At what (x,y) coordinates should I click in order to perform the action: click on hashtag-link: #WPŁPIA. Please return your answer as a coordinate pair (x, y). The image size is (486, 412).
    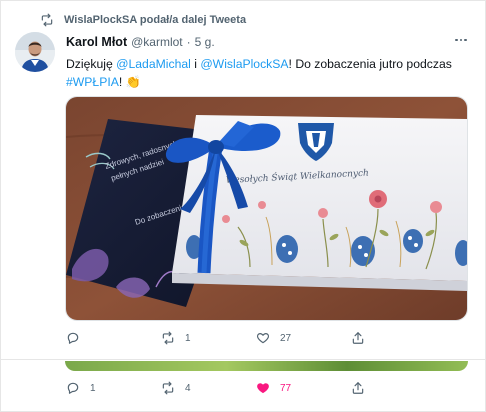
    Looking at the image, I should click on (92, 82).